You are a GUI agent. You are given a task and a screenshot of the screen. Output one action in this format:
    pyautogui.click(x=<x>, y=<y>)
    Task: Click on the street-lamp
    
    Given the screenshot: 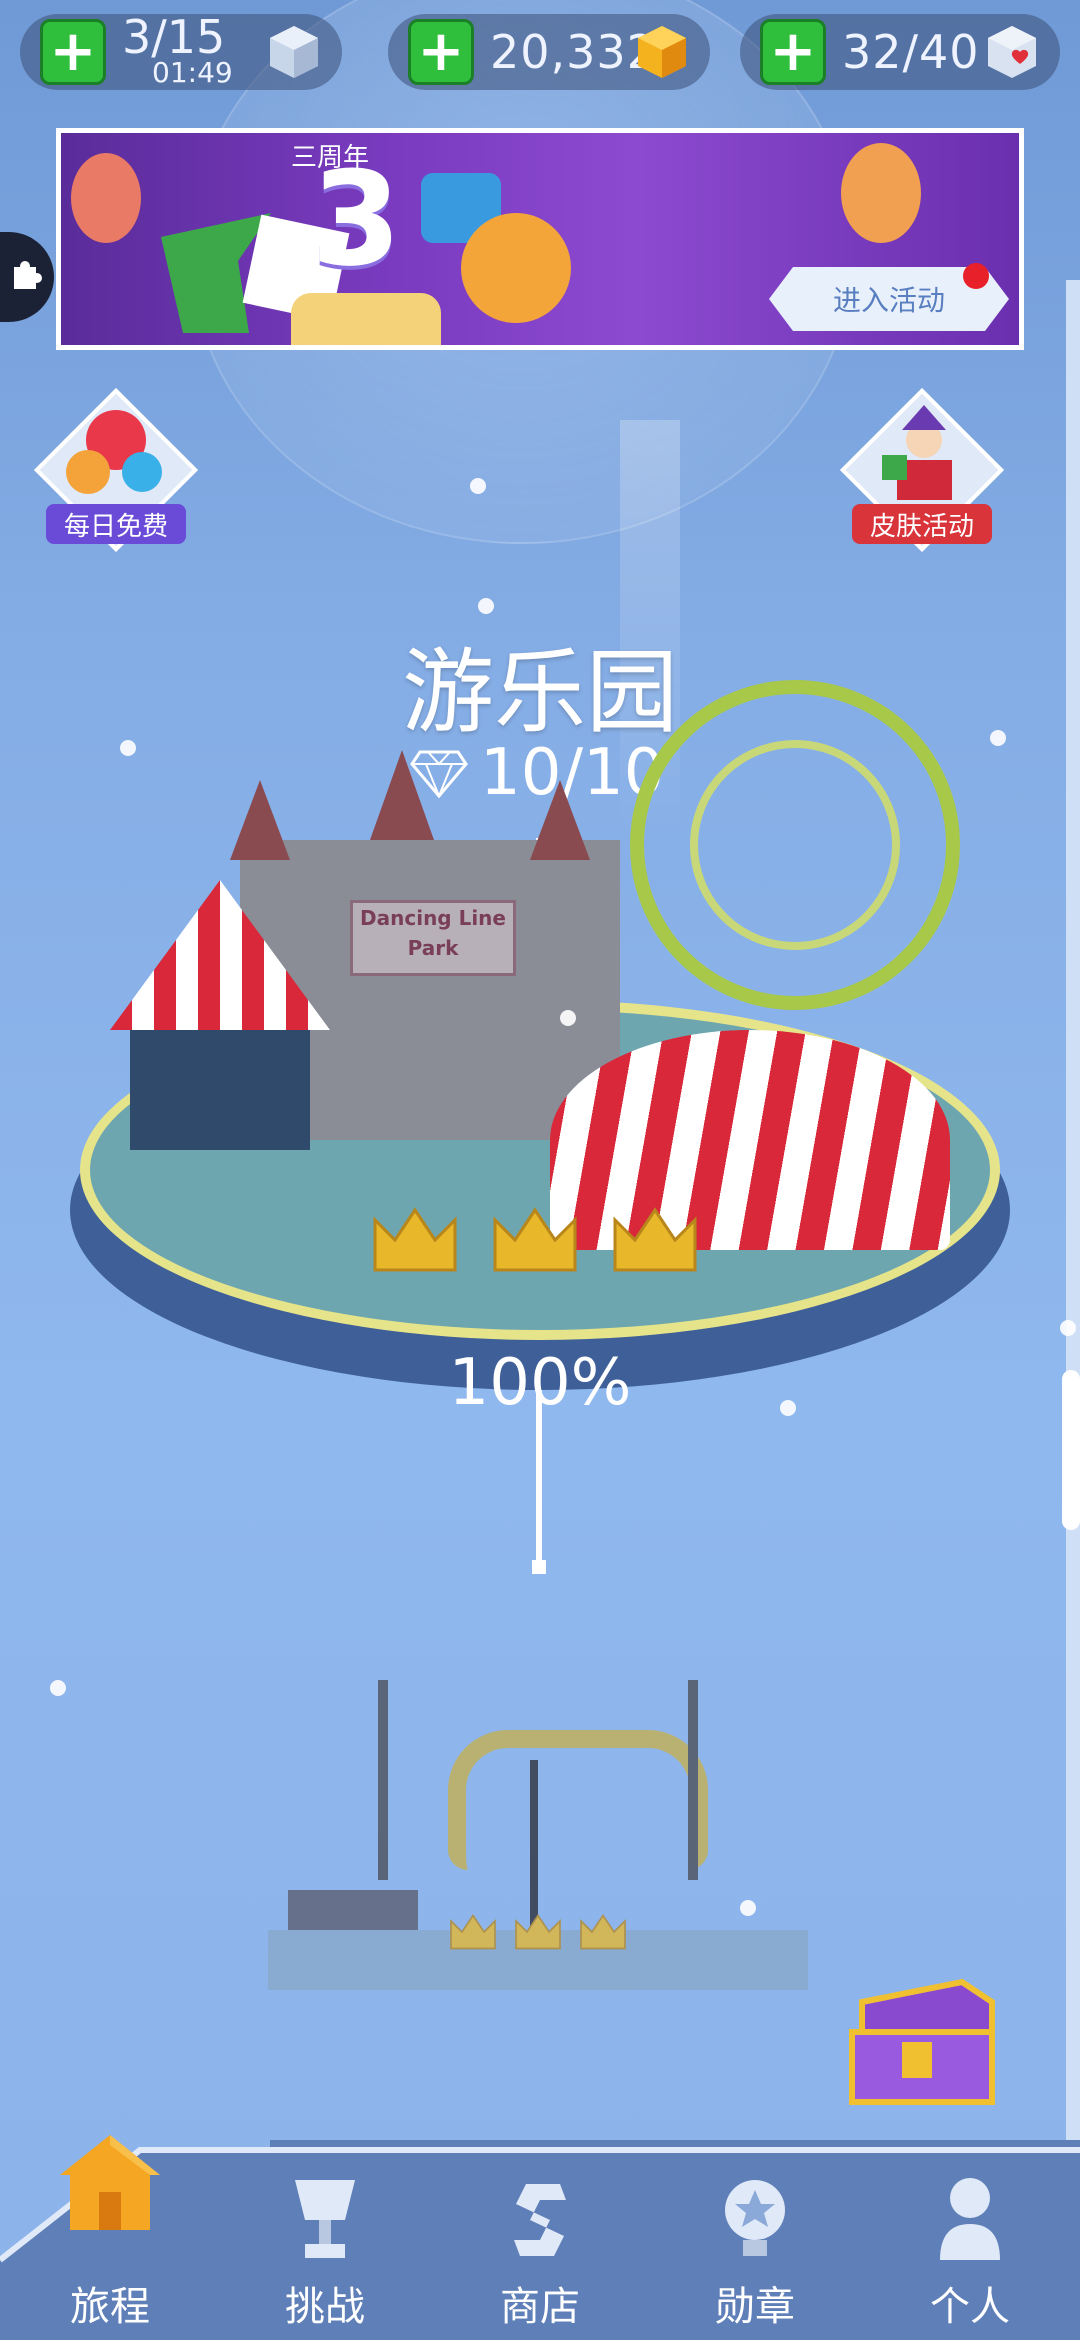 What is the action you would take?
    pyautogui.click(x=534, y=1845)
    